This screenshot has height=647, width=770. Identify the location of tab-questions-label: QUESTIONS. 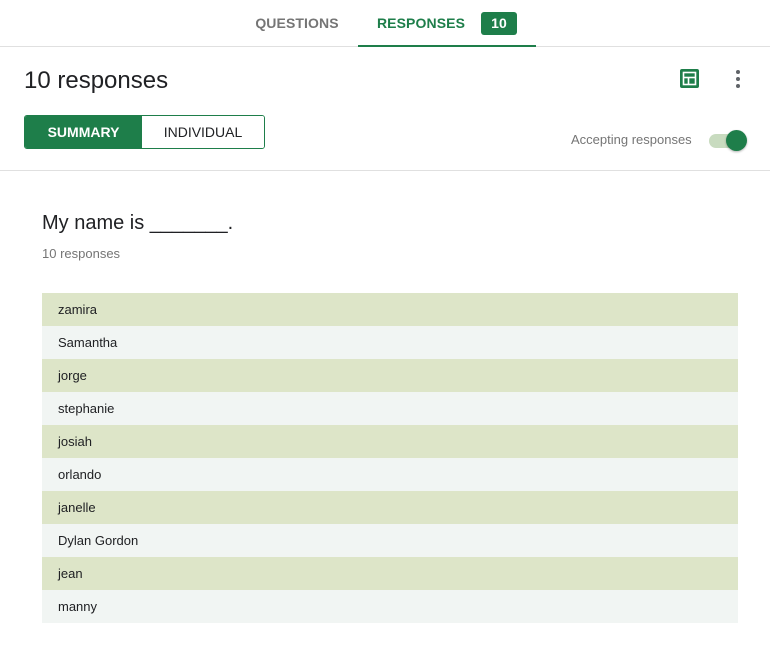
(297, 23).